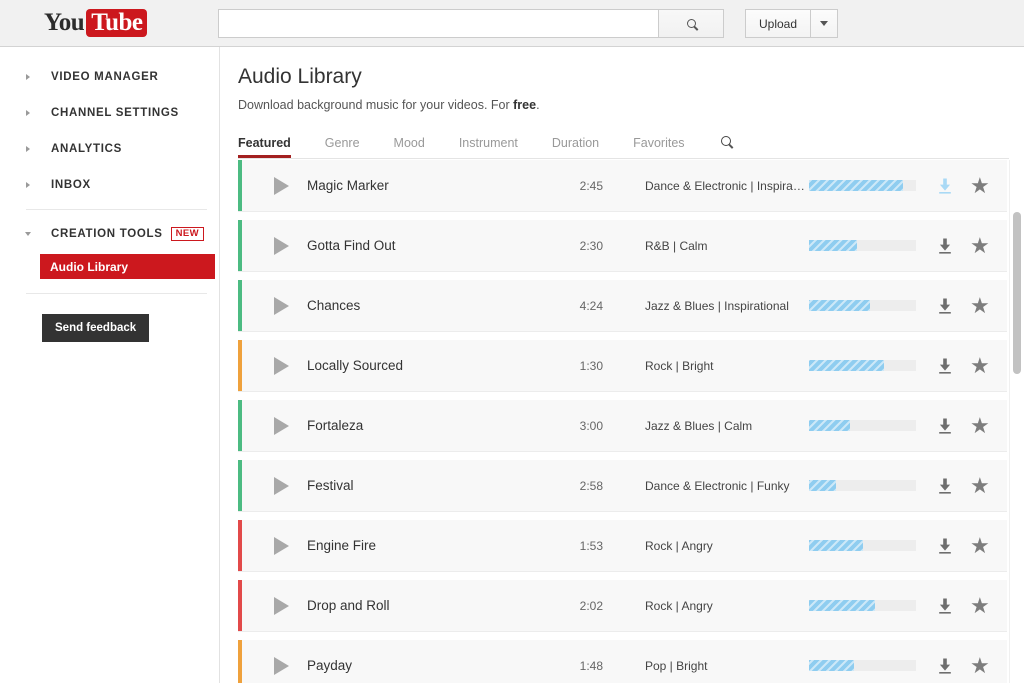 The height and width of the screenshot is (683, 1024). Describe the element at coordinates (622, 546) in the screenshot. I see `track-row: Engine Fire 1:53 Rock | Angry ★` at that location.